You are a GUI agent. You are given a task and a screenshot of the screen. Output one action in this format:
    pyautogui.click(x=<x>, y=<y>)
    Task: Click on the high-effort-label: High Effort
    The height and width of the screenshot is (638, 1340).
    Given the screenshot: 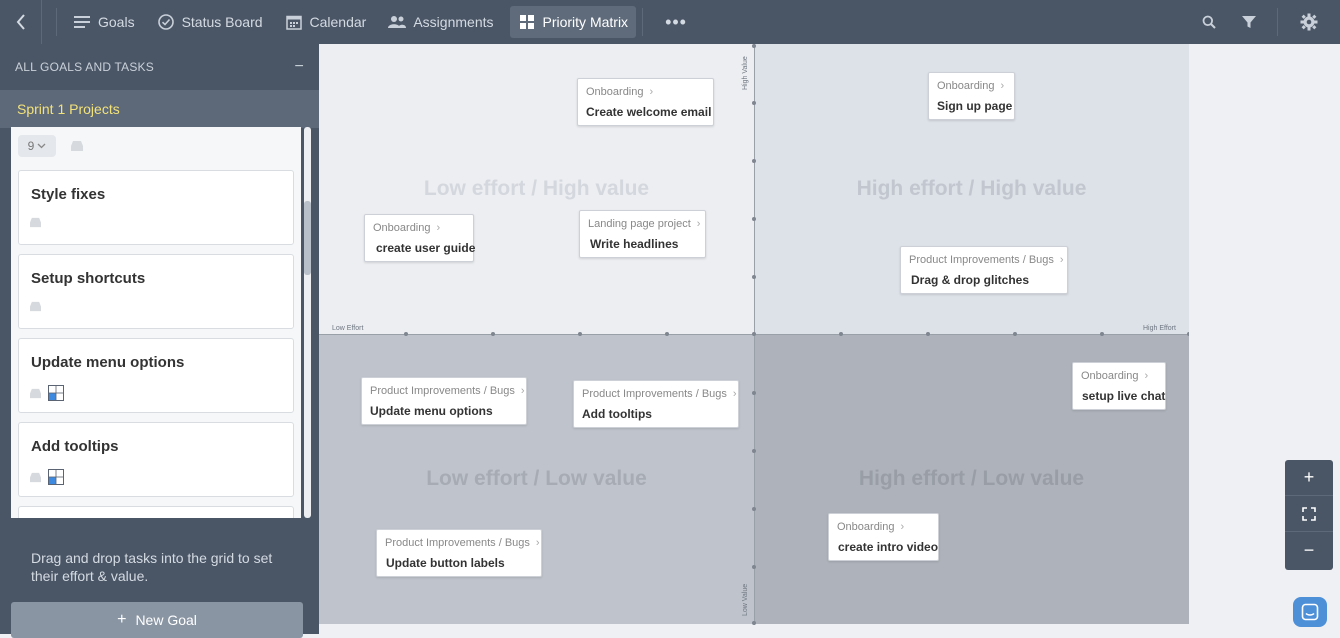 What is the action you would take?
    pyautogui.click(x=1159, y=328)
    